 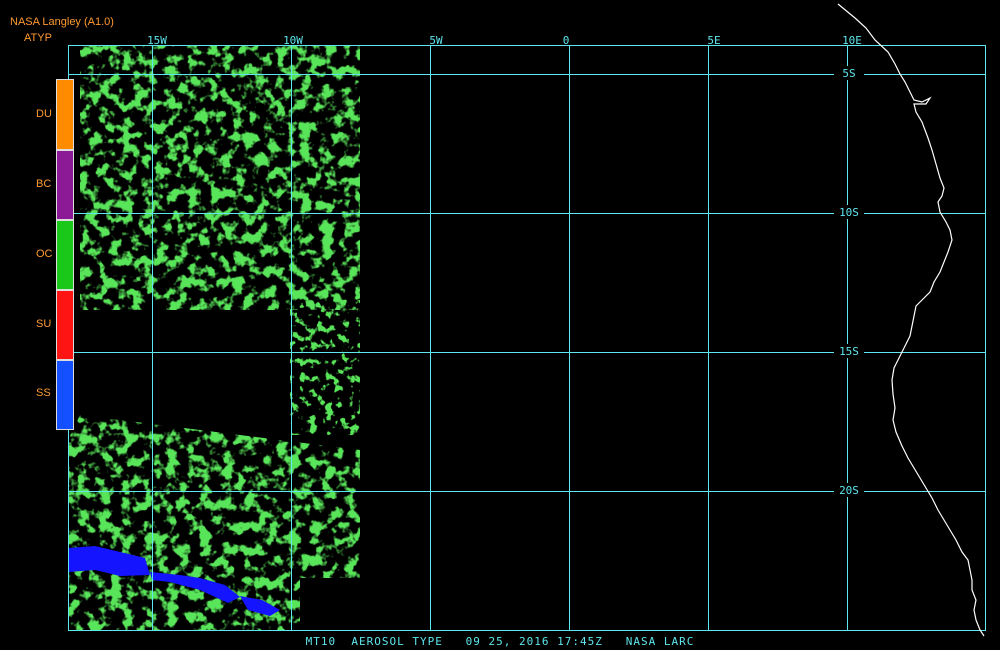 I want to click on legend-swatch-bc, so click(x=65, y=185).